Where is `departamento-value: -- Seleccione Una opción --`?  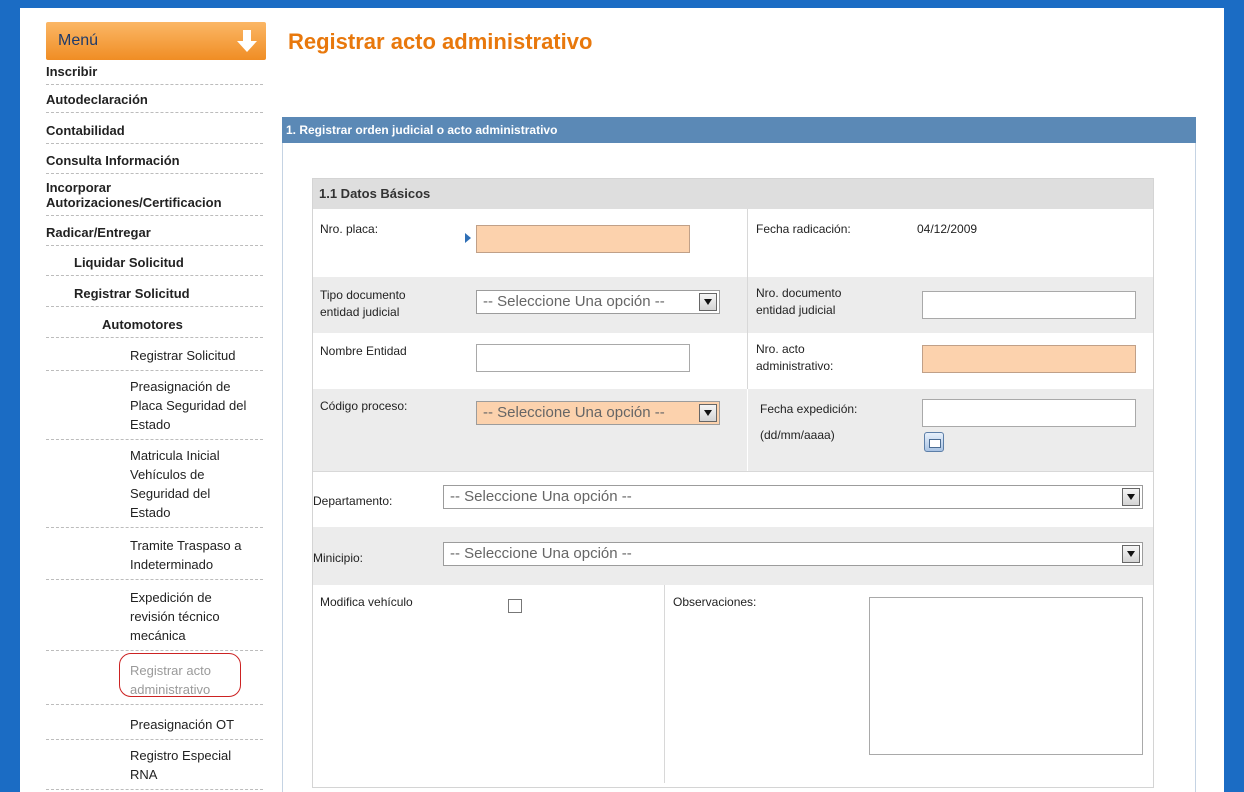 departamento-value: -- Seleccione Una opción -- is located at coordinates (541, 496).